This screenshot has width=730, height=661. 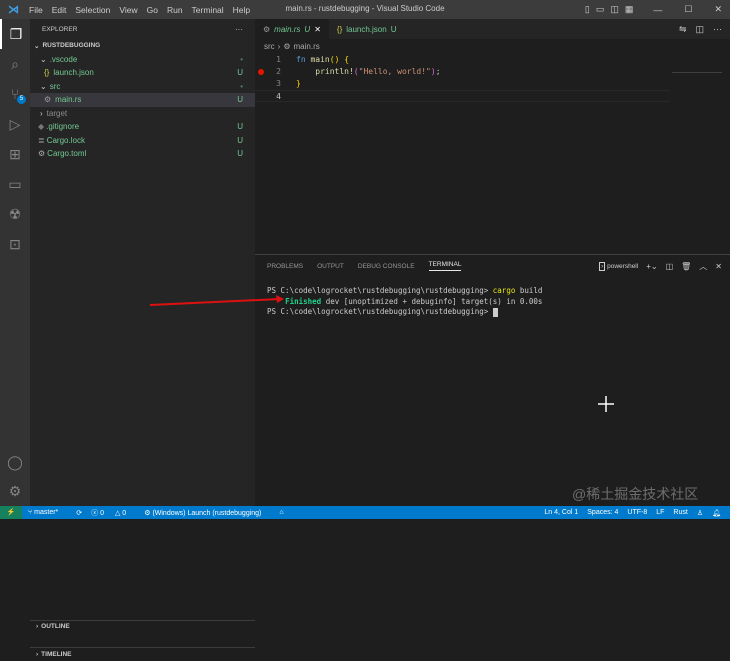 What do you see at coordinates (63, 59) in the screenshot?
I see `tree-item-label: .vscode` at bounding box center [63, 59].